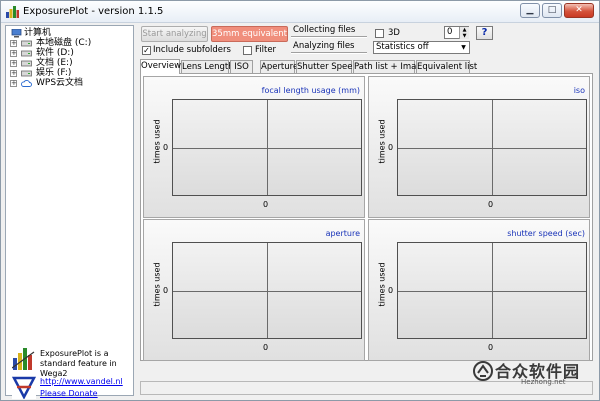 Image resolution: width=600 pixels, height=401 pixels. What do you see at coordinates (546, 233) in the screenshot?
I see `chart-title: shutter speed (sec)` at bounding box center [546, 233].